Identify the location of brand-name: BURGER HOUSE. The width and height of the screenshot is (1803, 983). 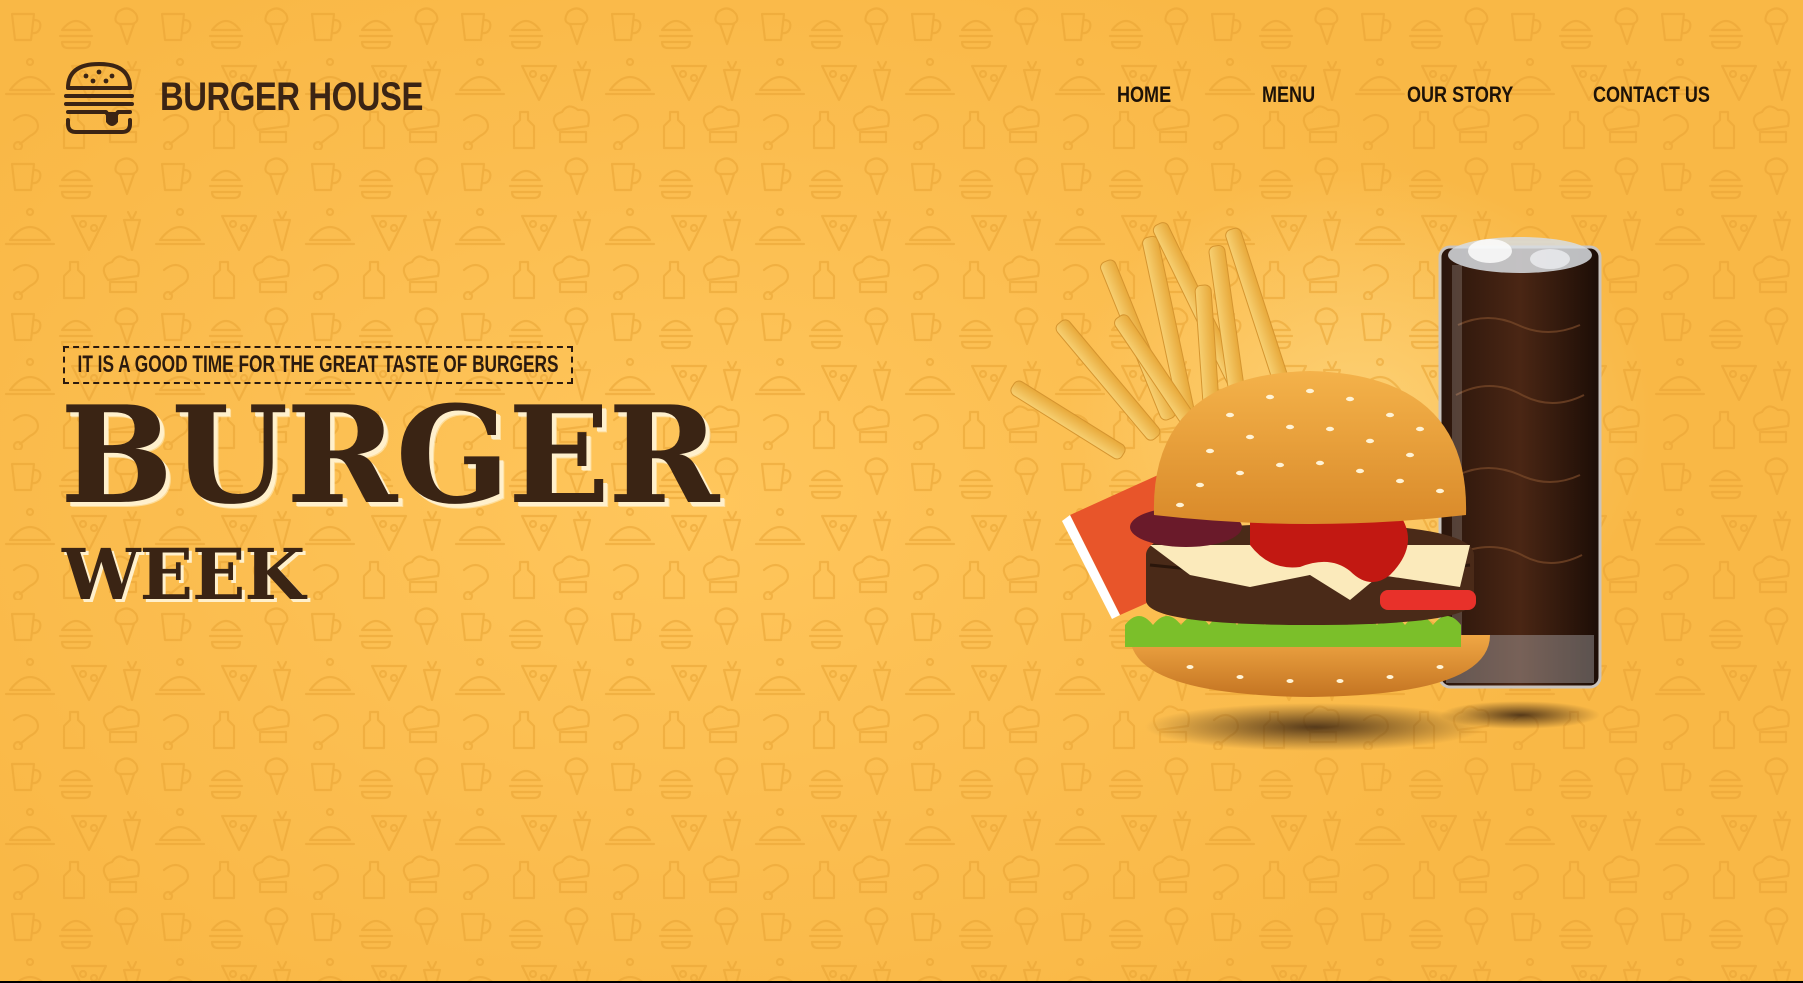
(291, 96).